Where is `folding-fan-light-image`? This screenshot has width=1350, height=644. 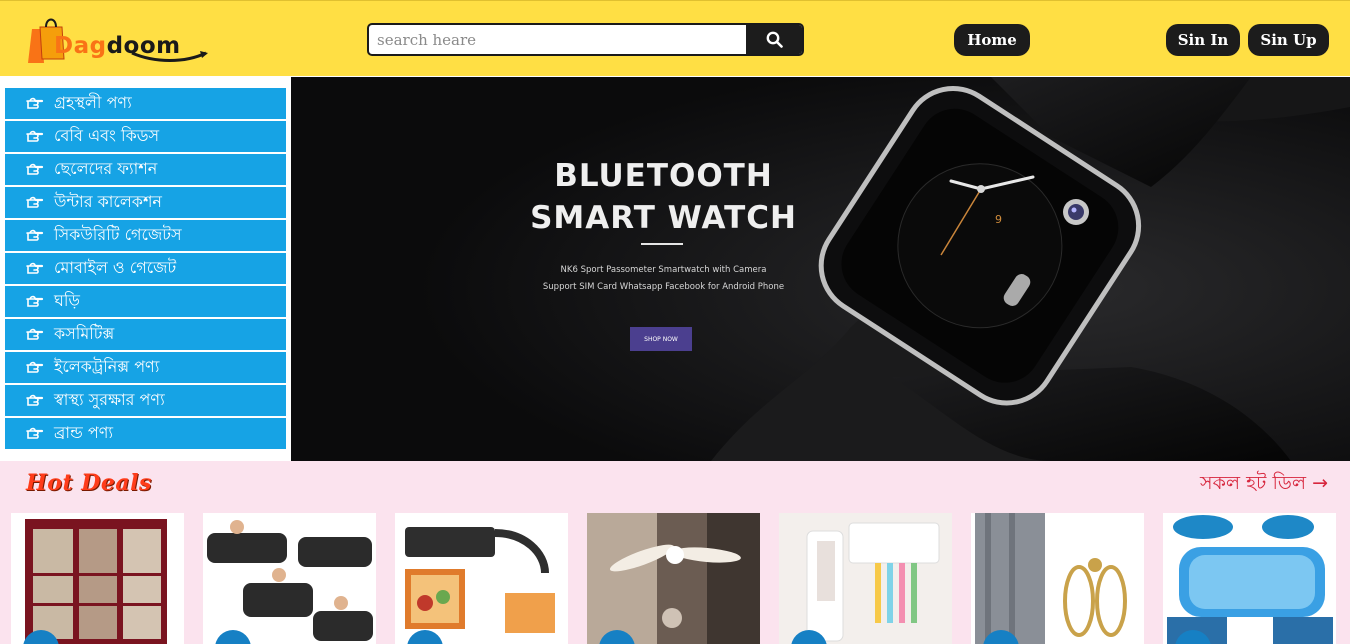
folding-fan-light-image is located at coordinates (673, 578).